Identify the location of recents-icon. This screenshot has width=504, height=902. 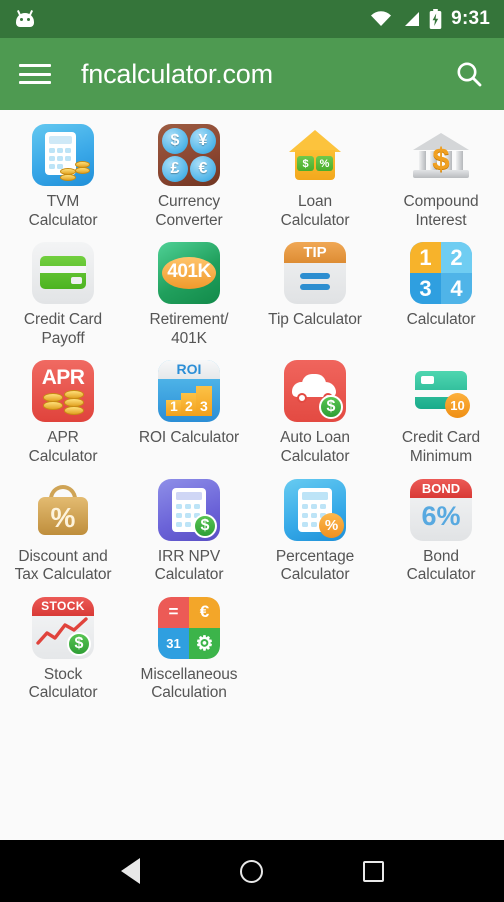
(373, 871).